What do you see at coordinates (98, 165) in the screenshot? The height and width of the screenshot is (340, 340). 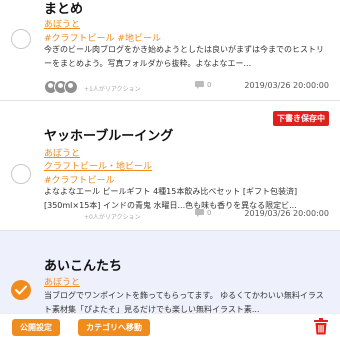 I see `category-link: クラフトビール・地ビール` at bounding box center [98, 165].